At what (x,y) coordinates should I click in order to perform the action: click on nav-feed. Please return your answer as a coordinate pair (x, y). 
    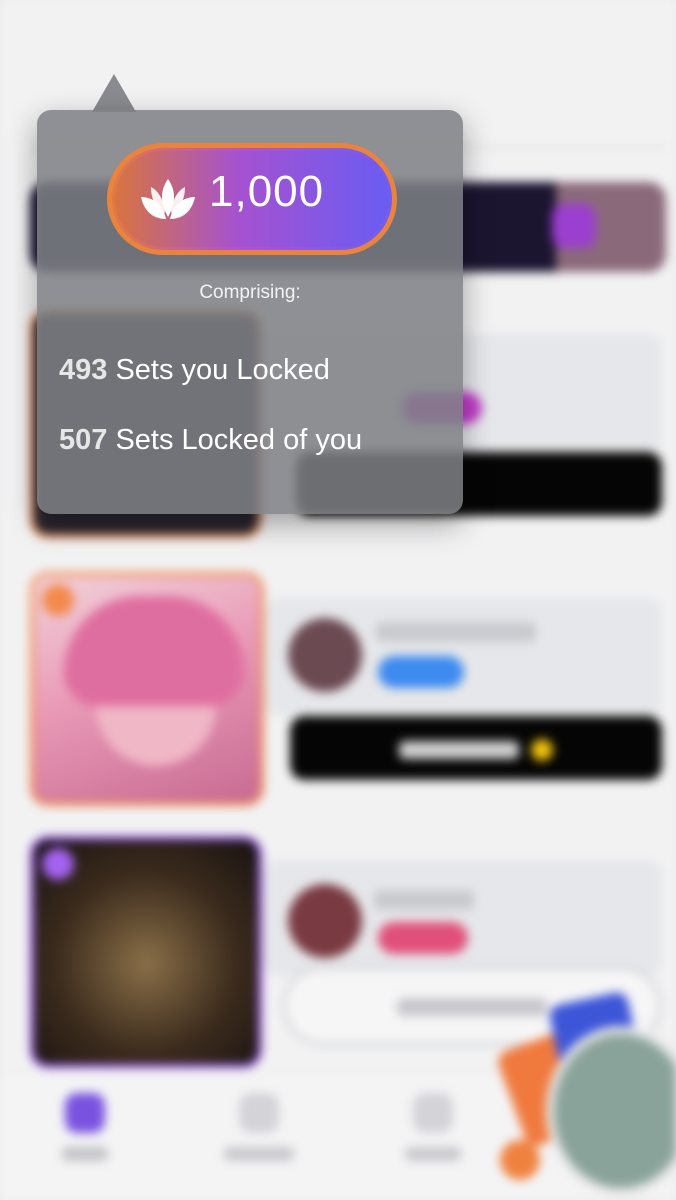
    Looking at the image, I should click on (85, 1129).